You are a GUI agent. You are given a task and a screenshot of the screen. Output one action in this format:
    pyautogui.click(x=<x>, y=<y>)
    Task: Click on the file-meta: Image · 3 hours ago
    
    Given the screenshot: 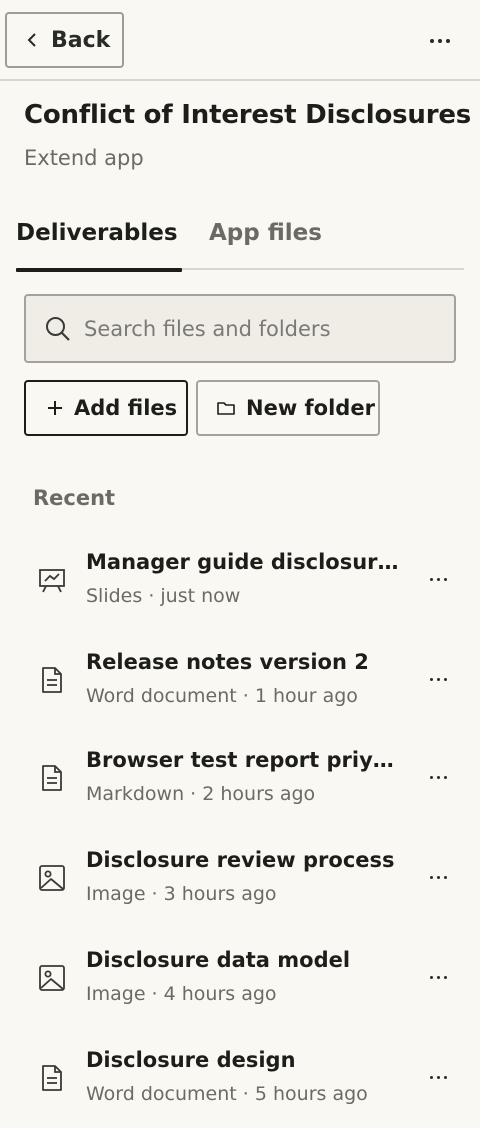 What is the action you would take?
    pyautogui.click(x=181, y=894)
    